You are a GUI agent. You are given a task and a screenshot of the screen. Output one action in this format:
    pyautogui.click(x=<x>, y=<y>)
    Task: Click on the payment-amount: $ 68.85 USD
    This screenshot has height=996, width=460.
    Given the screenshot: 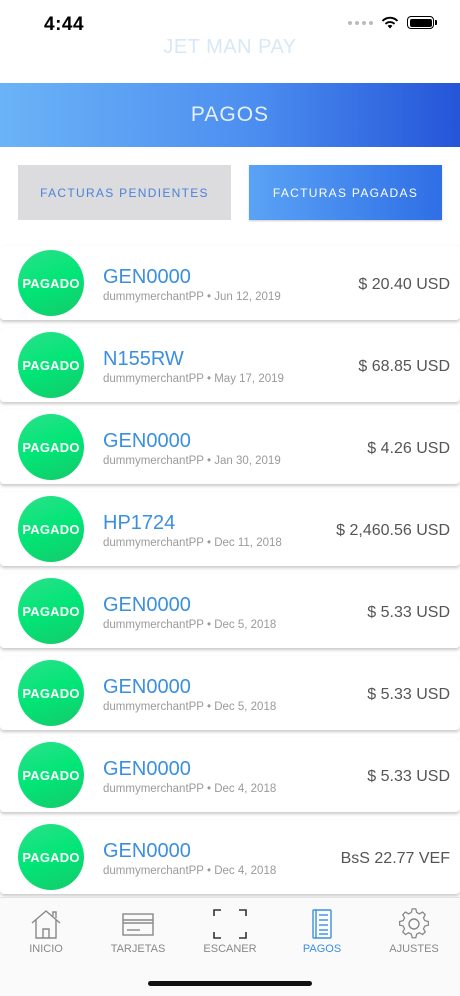 What is the action you would take?
    pyautogui.click(x=404, y=366)
    